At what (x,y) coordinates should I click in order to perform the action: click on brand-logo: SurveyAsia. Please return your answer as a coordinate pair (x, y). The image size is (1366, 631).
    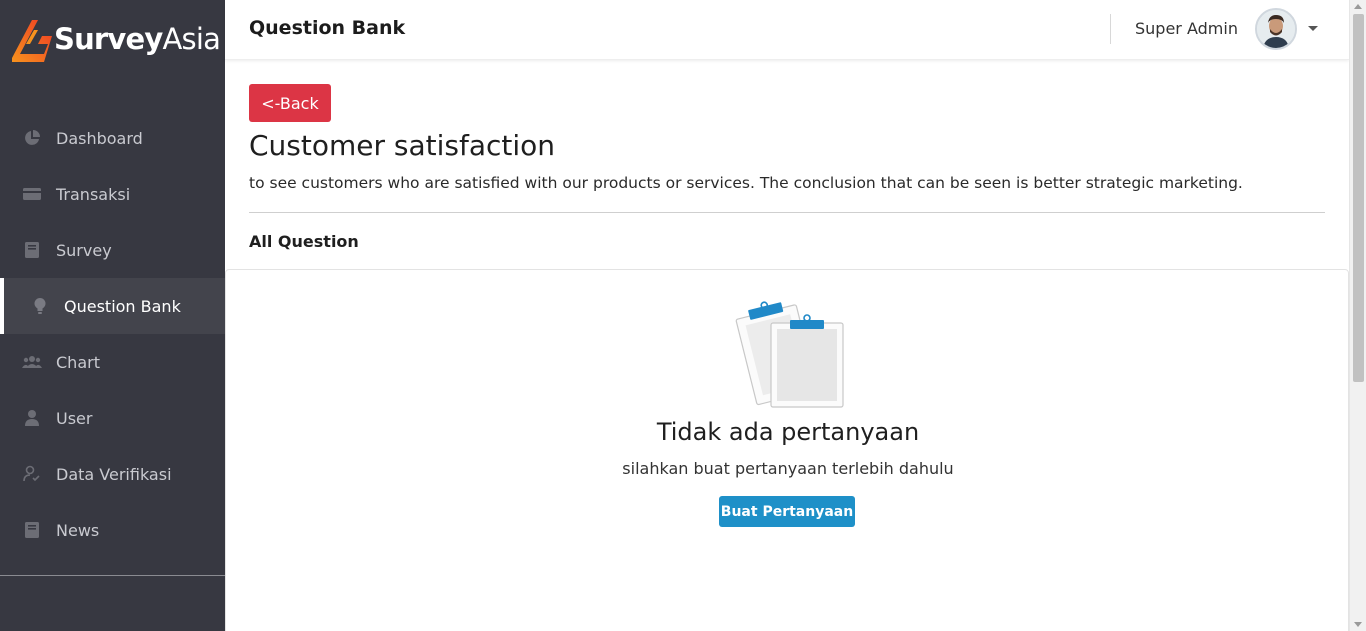
    Looking at the image, I should click on (114, 39).